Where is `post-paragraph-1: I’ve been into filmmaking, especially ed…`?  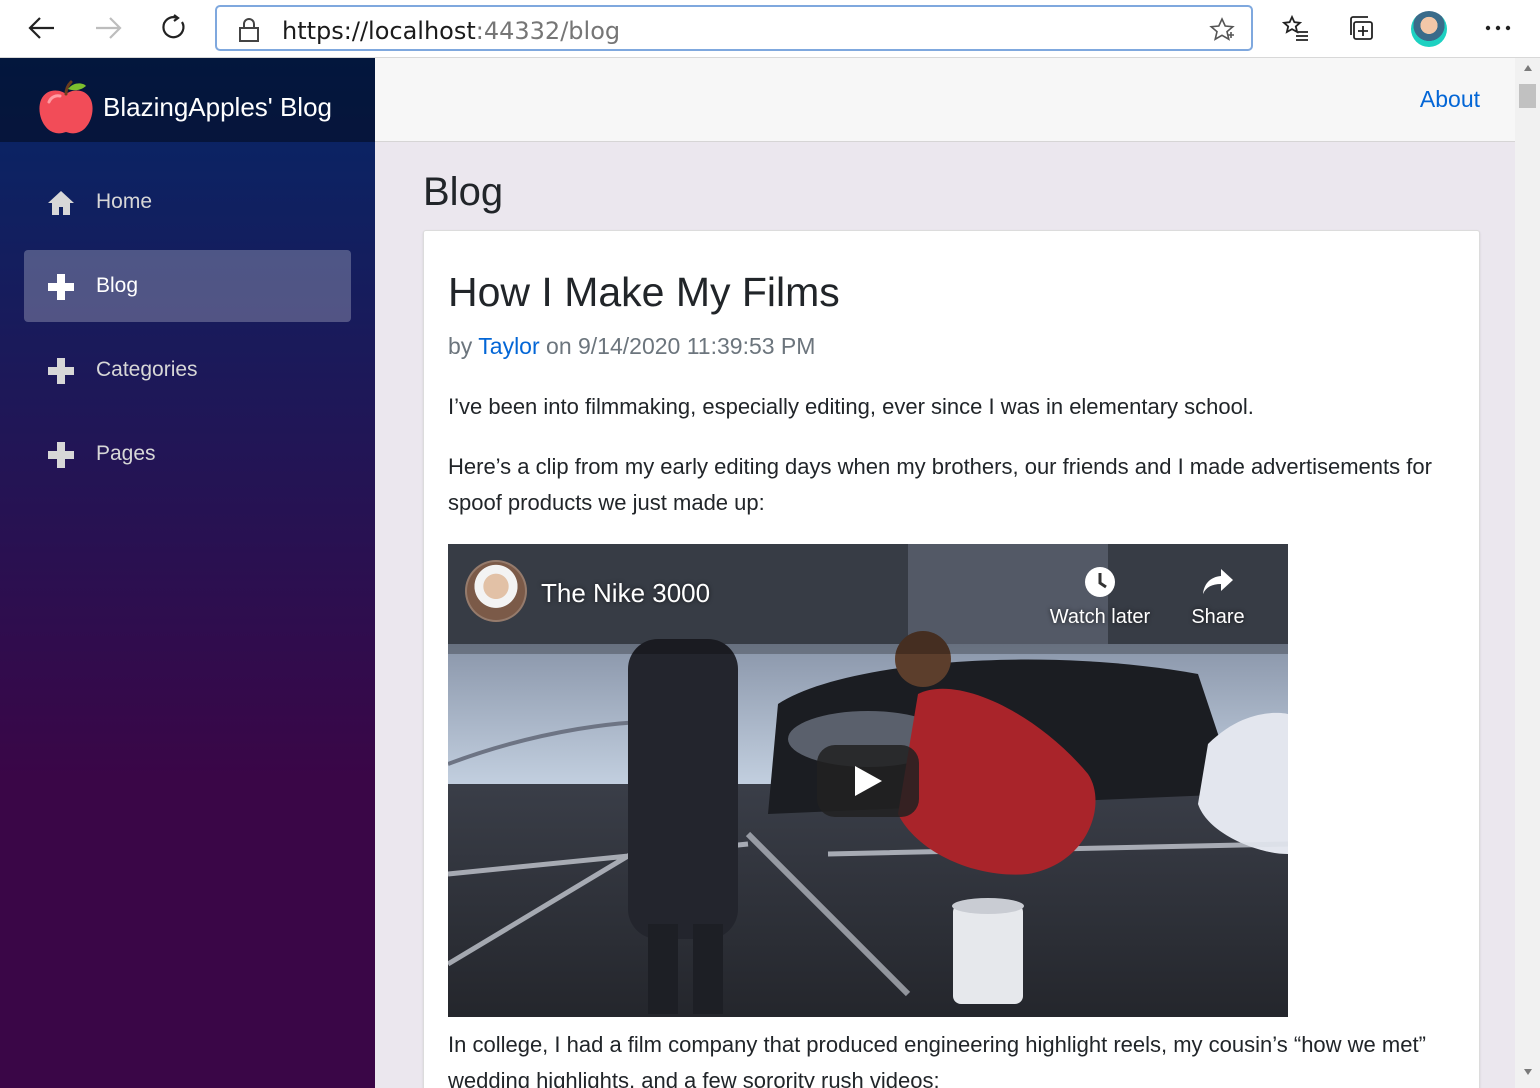 post-paragraph-1: I’ve been into filmmaking, especially ed… is located at coordinates (851, 406).